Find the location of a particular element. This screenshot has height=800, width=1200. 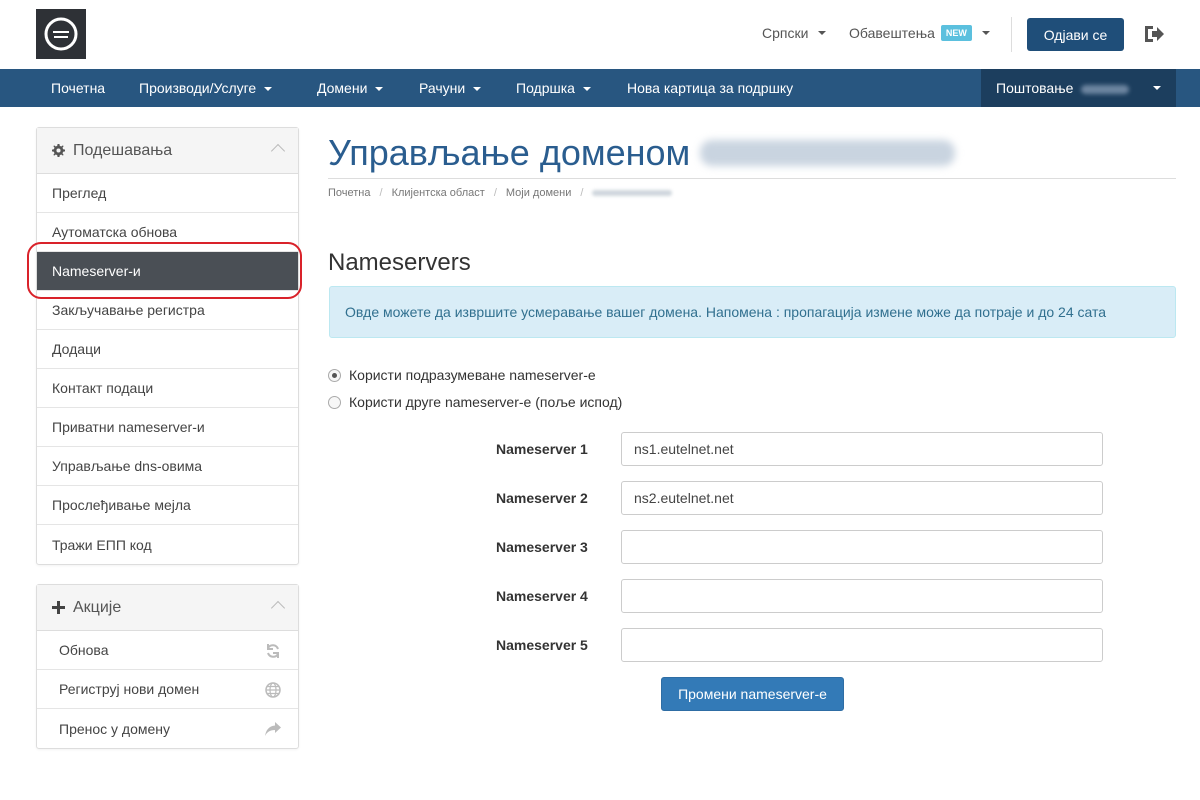

action-renew-label: Обнова is located at coordinates (84, 650).